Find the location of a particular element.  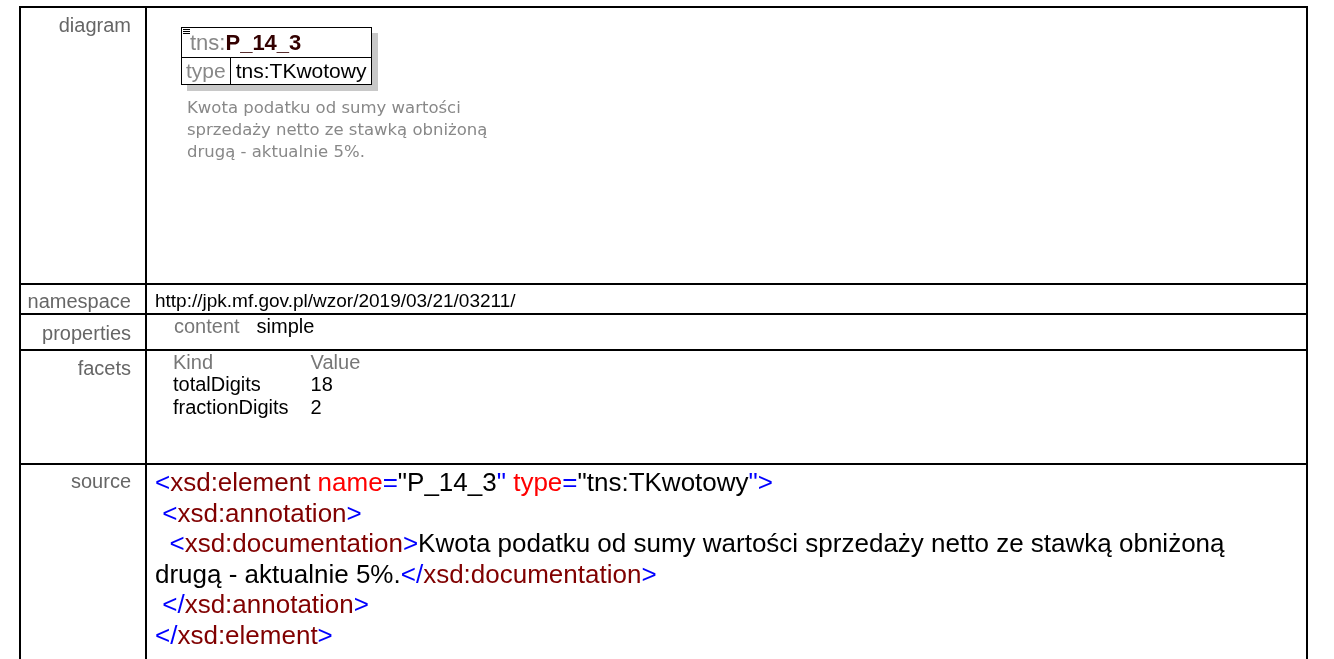

namespace-url: http://jpk.mf.gov.pl/wzor/2019/03/21/03211/ is located at coordinates (335, 300).